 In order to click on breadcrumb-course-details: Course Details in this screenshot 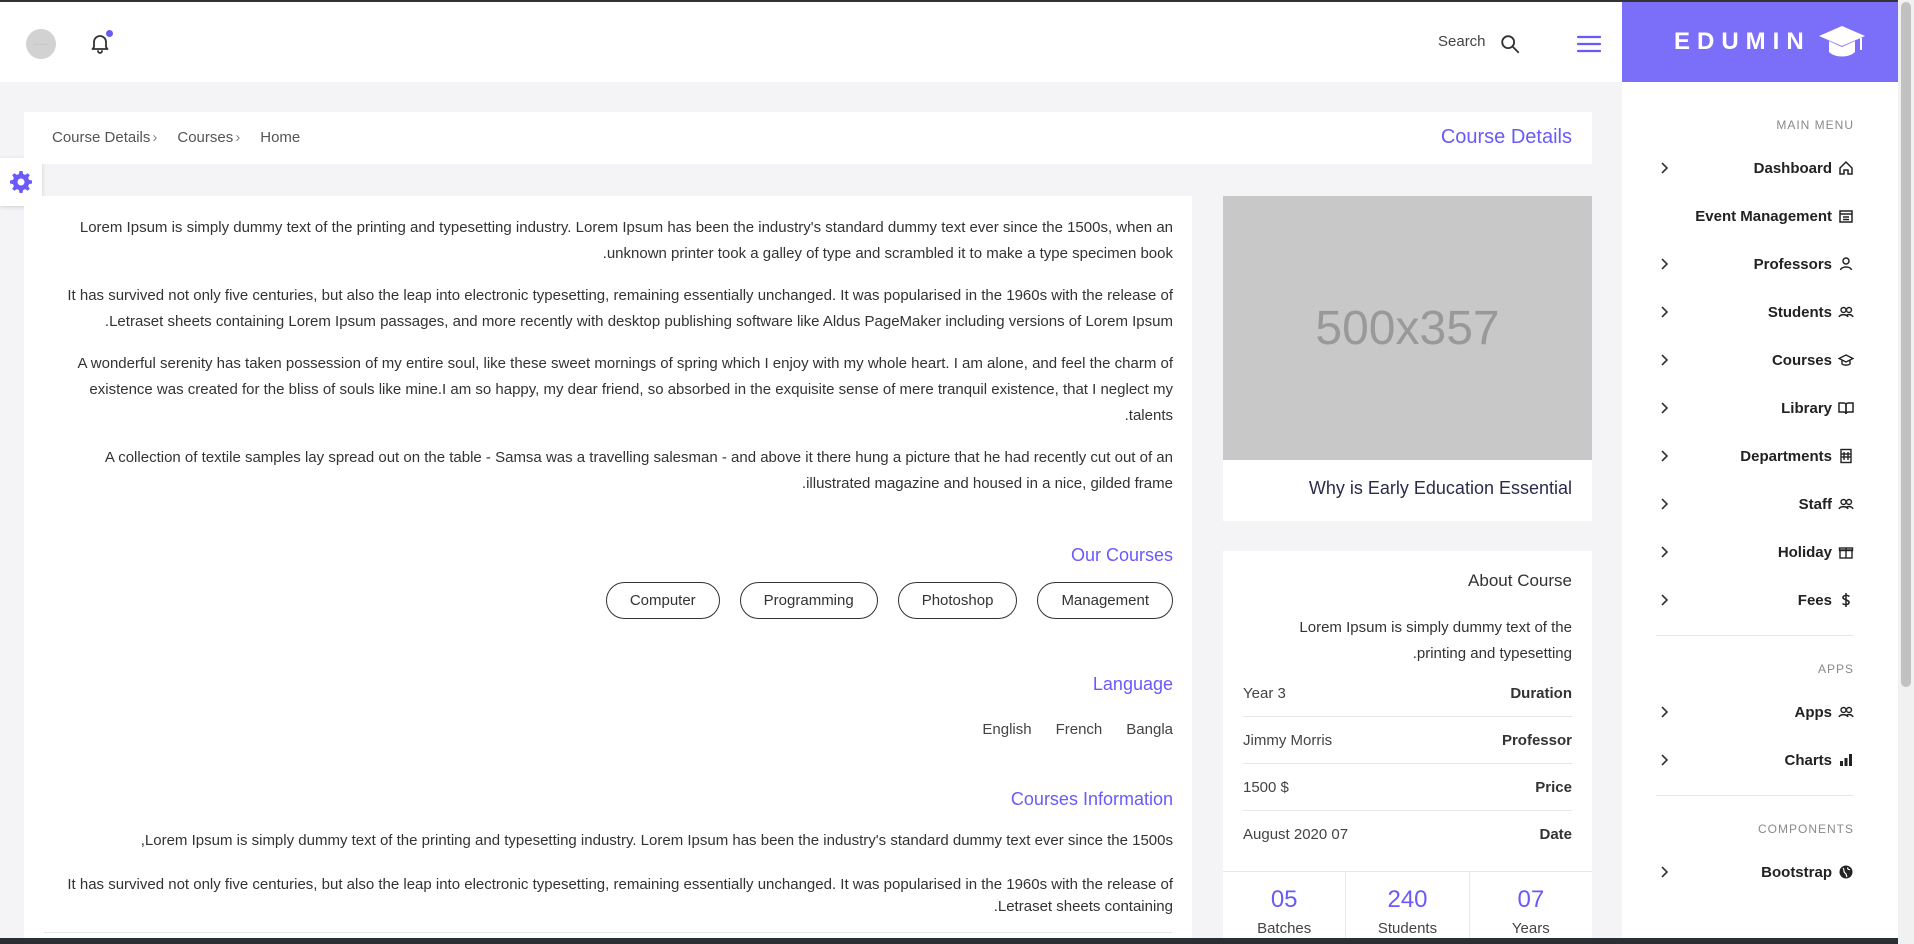, I will do `click(101, 137)`.